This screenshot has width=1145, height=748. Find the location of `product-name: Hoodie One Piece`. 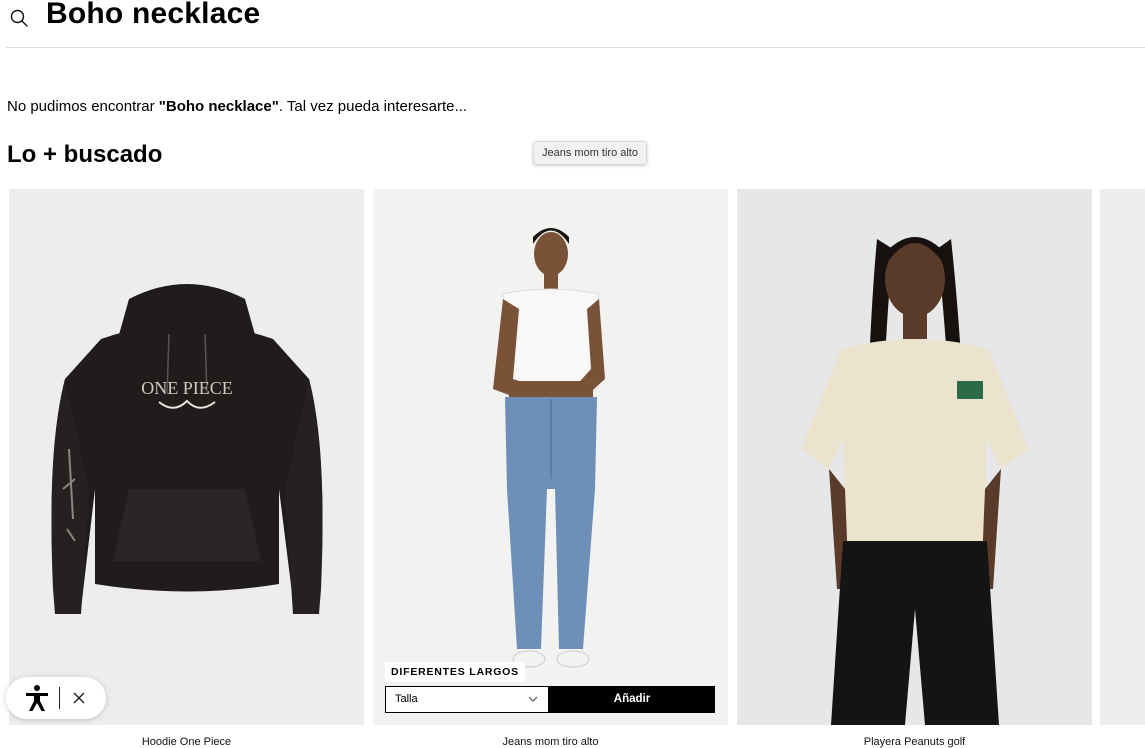

product-name: Hoodie One Piece is located at coordinates (186, 742).